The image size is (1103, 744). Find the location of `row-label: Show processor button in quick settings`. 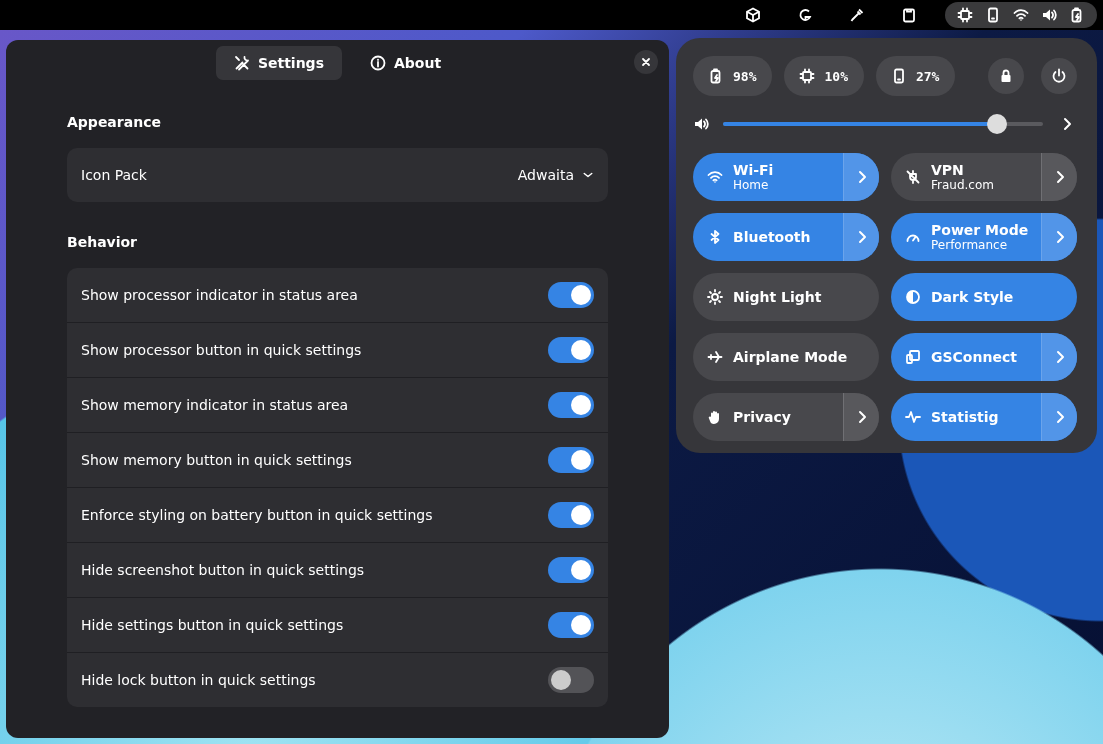

row-label: Show processor button in quick settings is located at coordinates (221, 350).